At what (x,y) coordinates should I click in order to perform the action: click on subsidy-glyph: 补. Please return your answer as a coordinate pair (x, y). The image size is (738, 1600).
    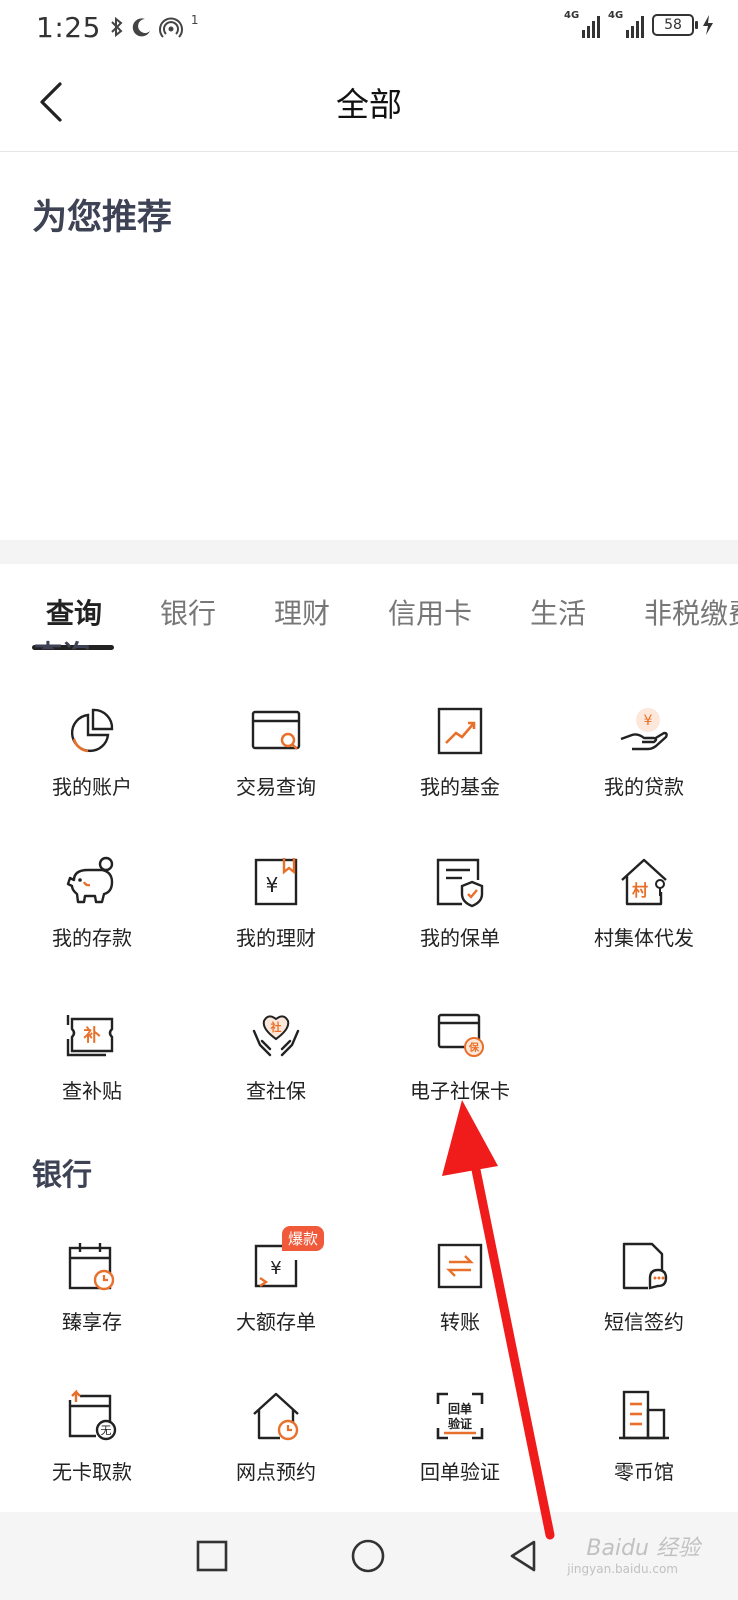
    Looking at the image, I should click on (92, 1035).